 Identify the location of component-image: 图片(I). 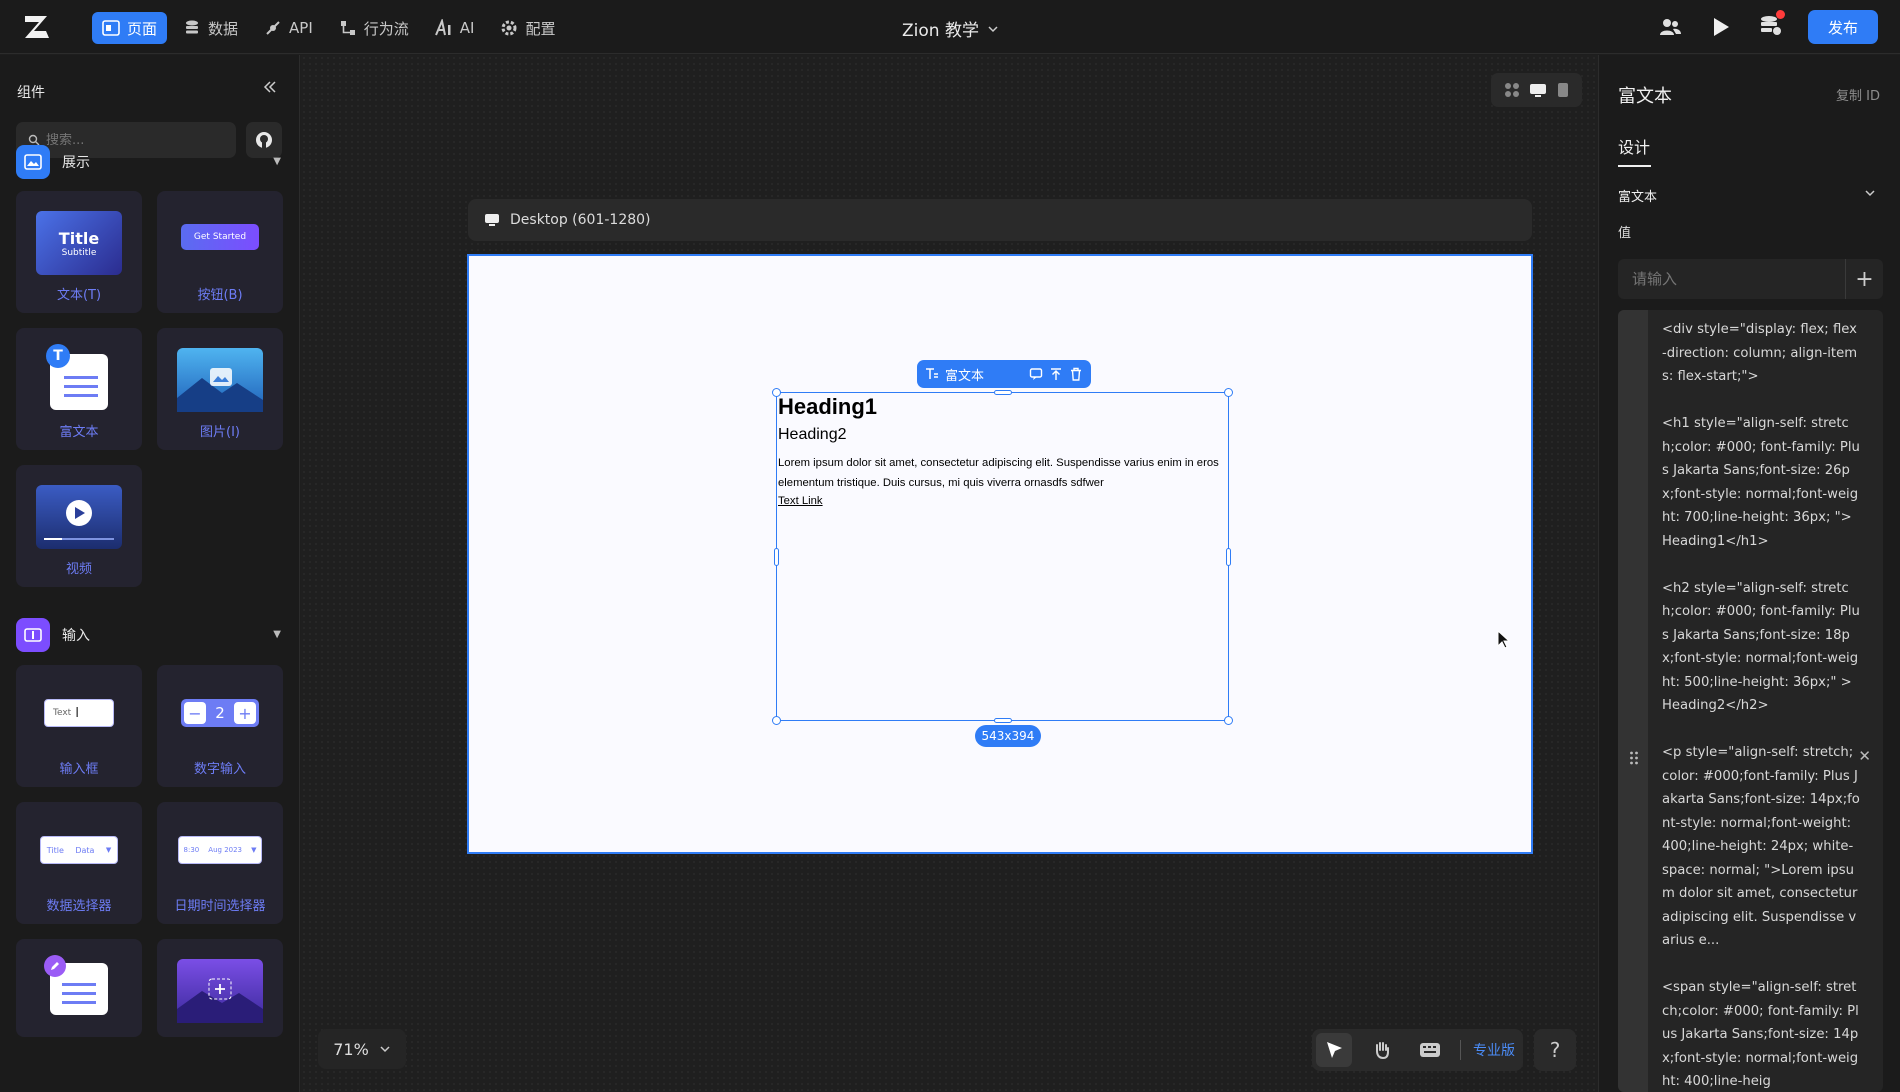
(220, 389).